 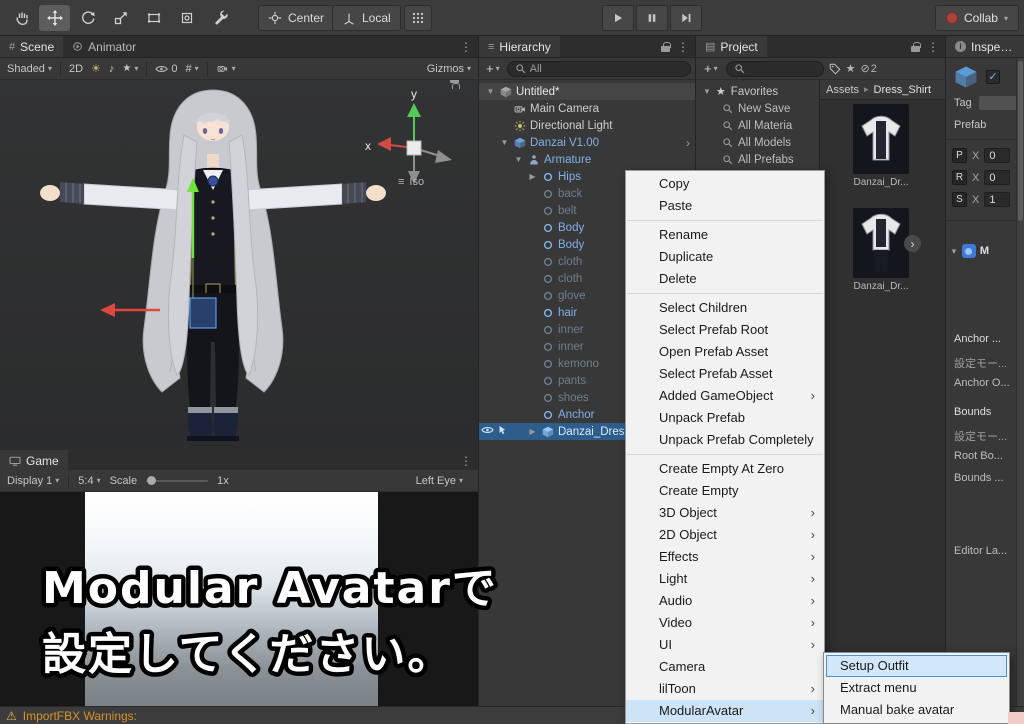 I want to click on handle-space-button: Local, so click(x=366, y=18).